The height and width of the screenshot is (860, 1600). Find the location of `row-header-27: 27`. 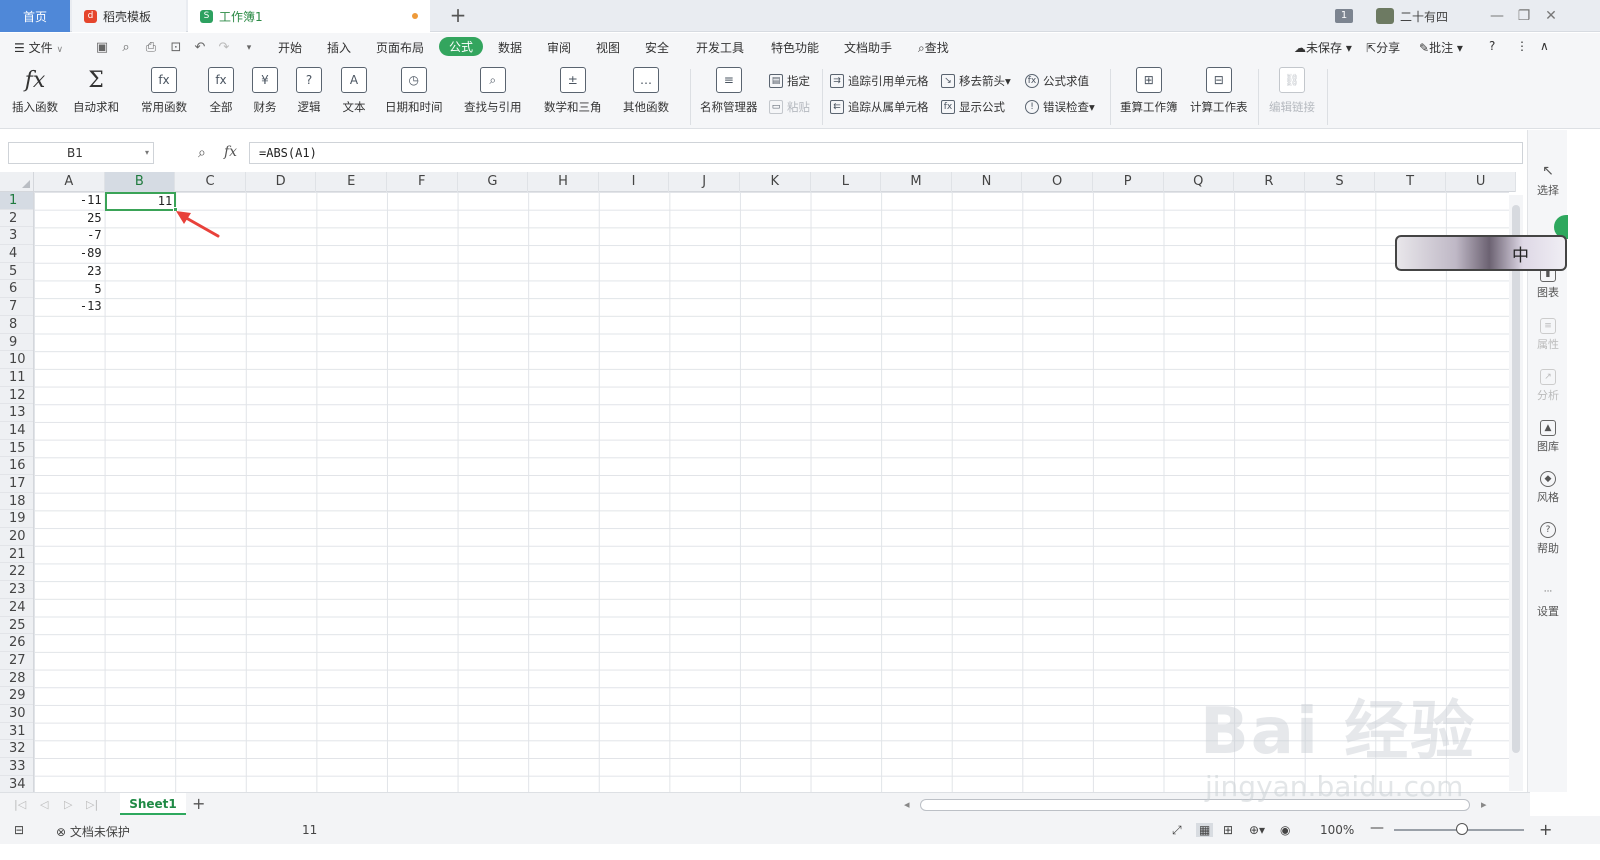

row-header-27: 27 is located at coordinates (16, 661).